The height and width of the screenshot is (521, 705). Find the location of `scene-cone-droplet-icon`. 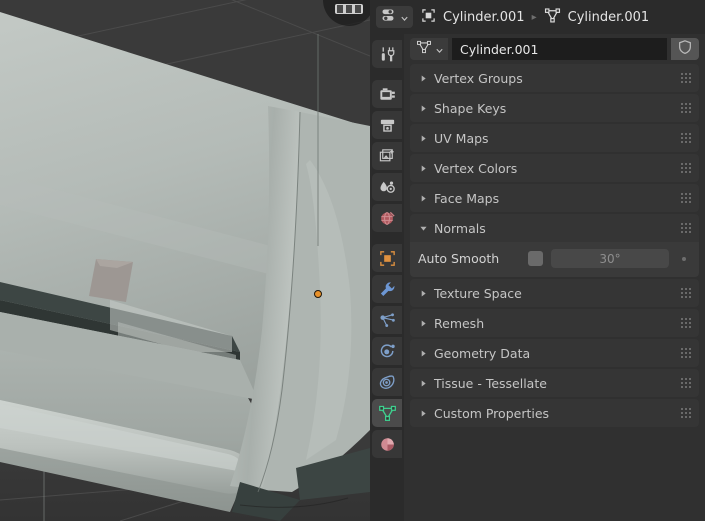

scene-cone-droplet-icon is located at coordinates (387, 187).